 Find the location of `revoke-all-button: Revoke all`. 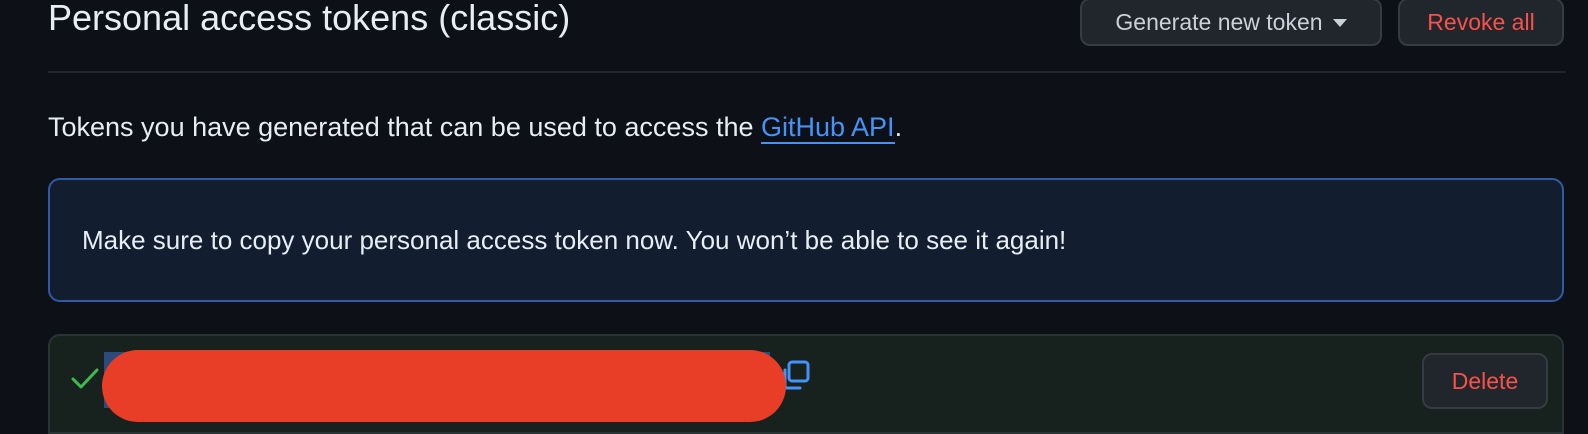

revoke-all-button: Revoke all is located at coordinates (1481, 23).